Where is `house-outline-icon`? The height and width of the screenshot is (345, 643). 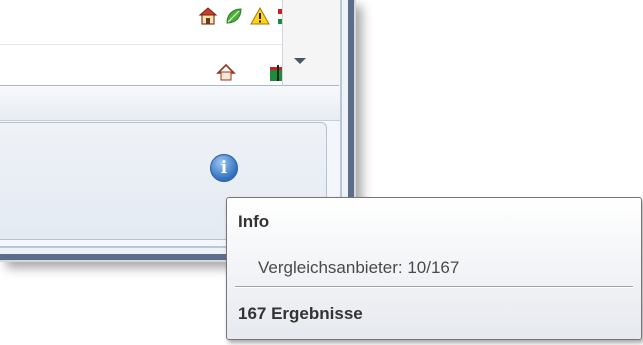
house-outline-icon is located at coordinates (226, 72).